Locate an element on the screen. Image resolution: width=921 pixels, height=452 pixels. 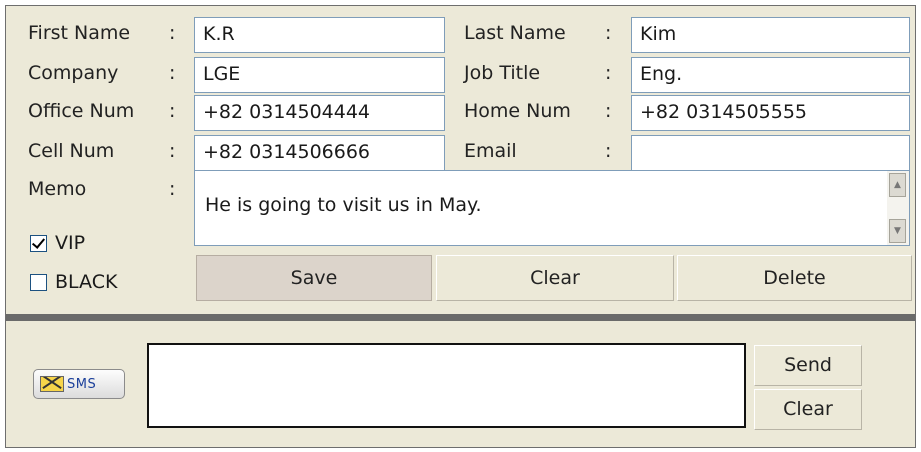
last-name-field: Kim is located at coordinates (770, 35).